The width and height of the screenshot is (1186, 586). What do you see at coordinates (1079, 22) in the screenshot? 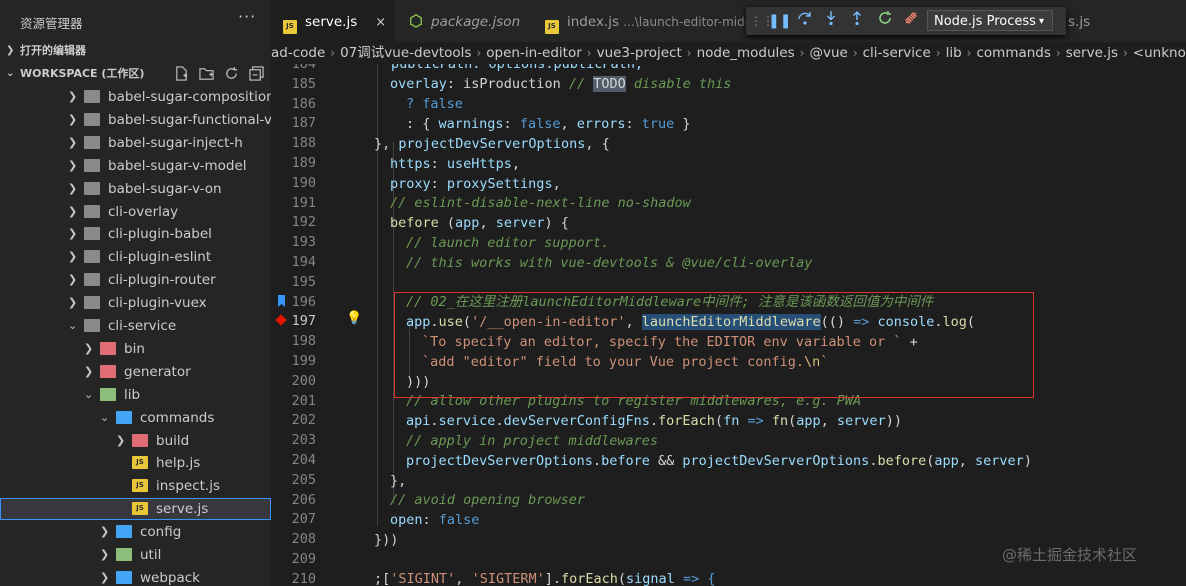
I see `tab-label: s.js` at bounding box center [1079, 22].